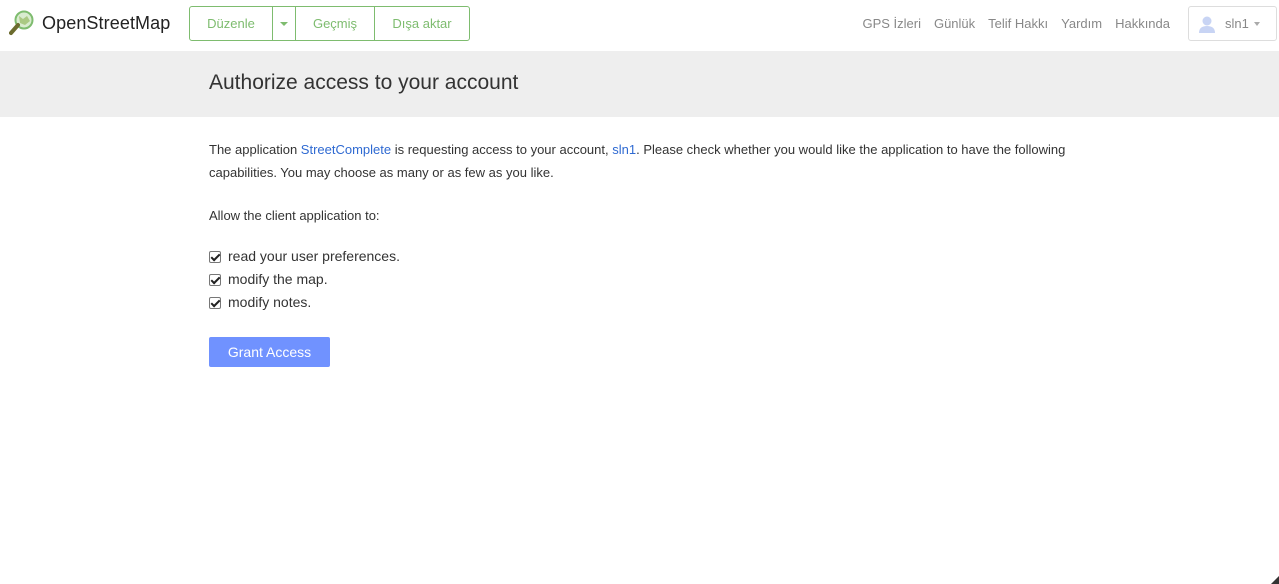  I want to click on nav-link-copyright: Telif Hakkı, so click(1018, 23).